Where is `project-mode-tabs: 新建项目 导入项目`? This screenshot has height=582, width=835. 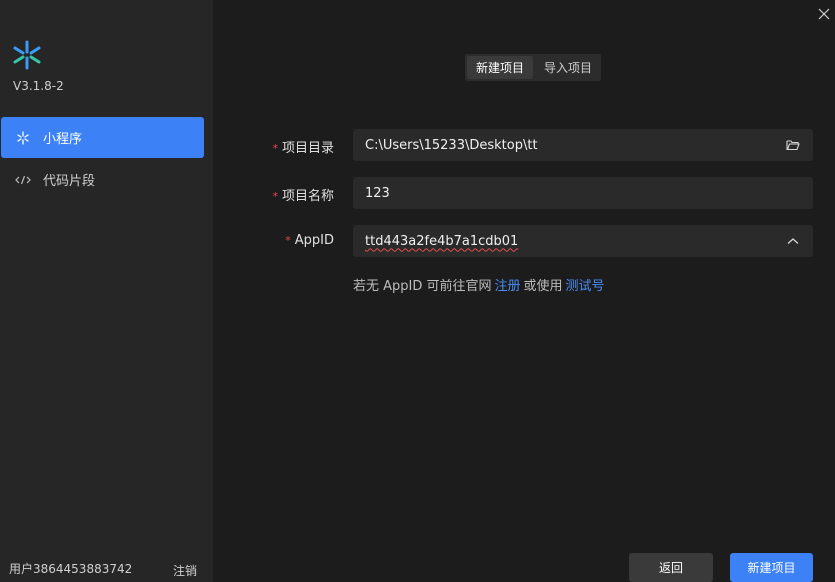 project-mode-tabs: 新建项目 导入项目 is located at coordinates (533, 67).